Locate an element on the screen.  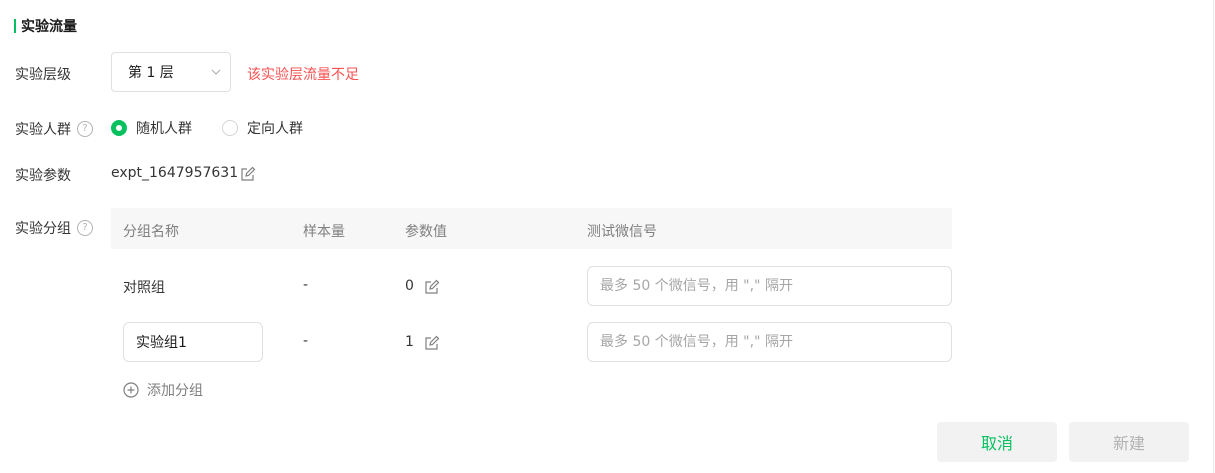
layer-label-text: 实验层级 is located at coordinates (43, 75).